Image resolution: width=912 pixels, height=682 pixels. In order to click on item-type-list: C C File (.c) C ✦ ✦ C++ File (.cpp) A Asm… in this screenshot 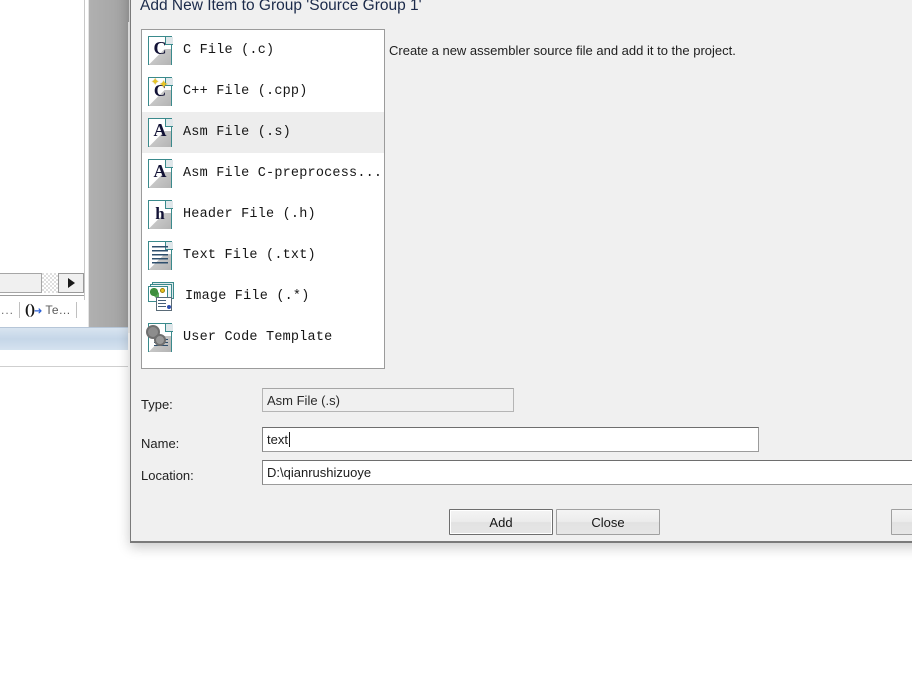, I will do `click(263, 199)`.